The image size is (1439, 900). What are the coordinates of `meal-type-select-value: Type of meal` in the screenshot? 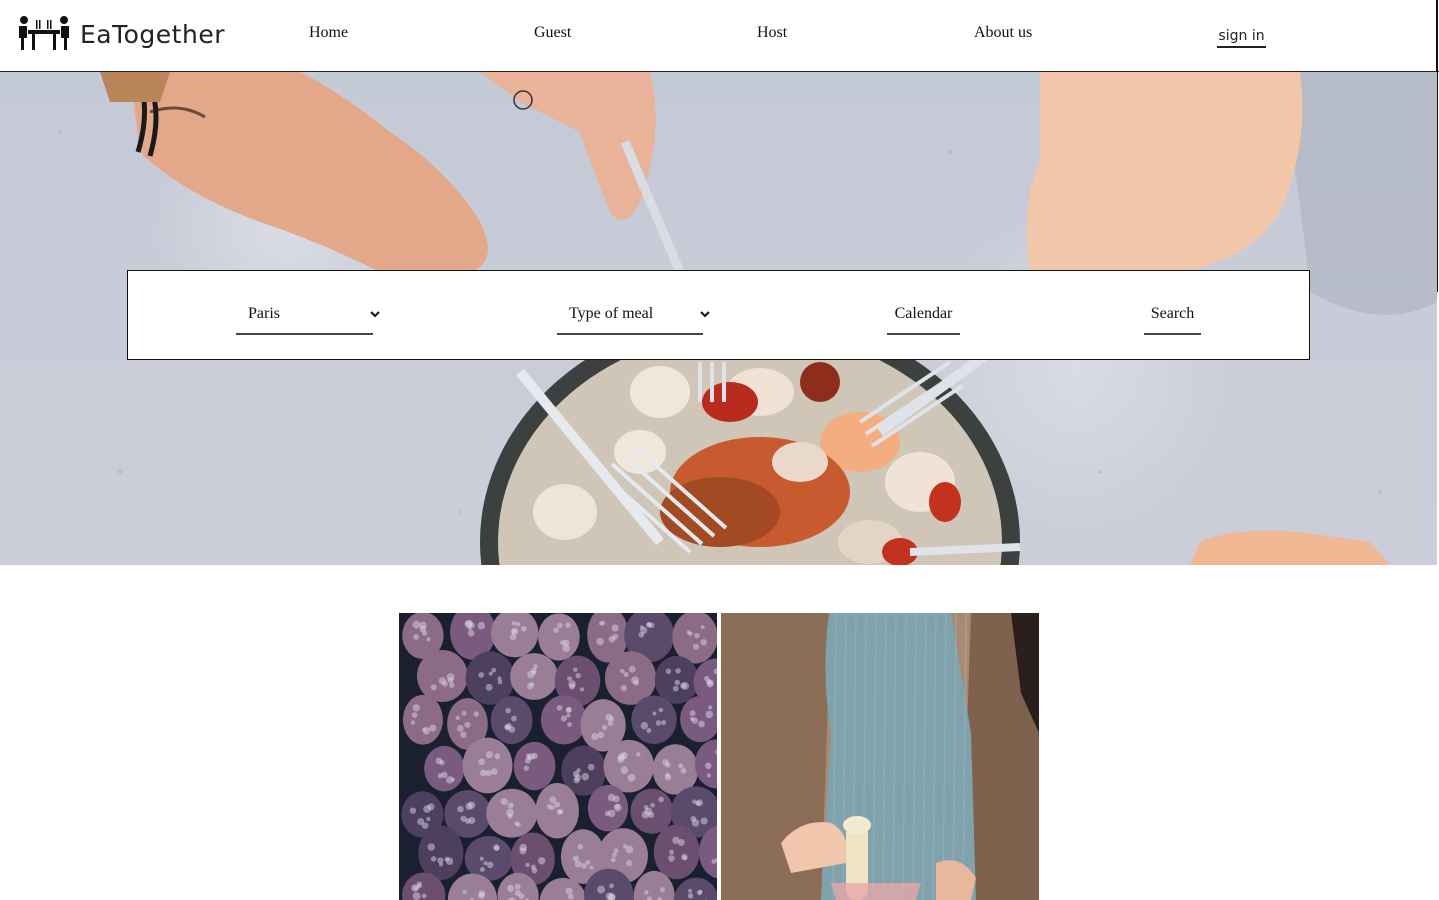 It's located at (611, 313).